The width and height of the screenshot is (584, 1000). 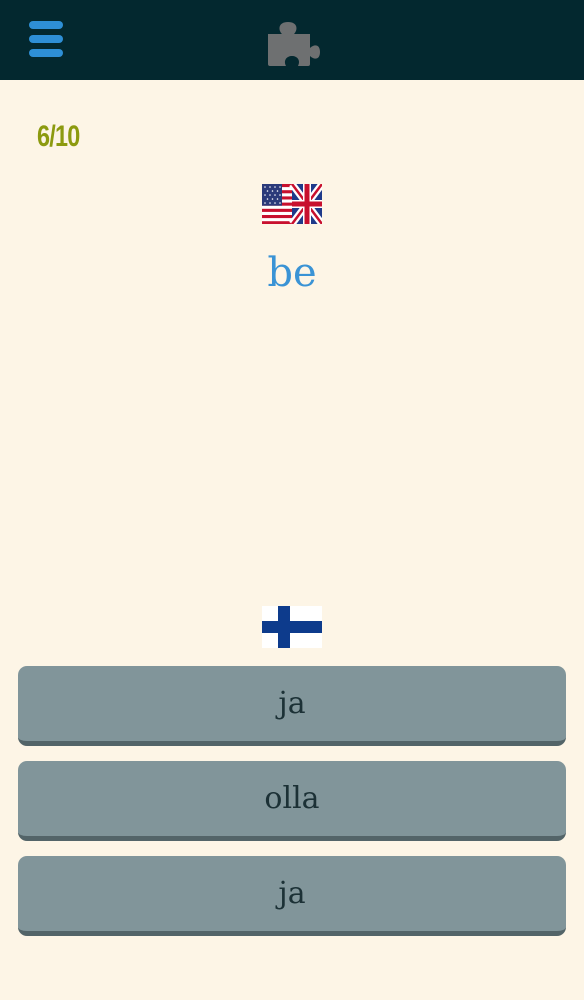 What do you see at coordinates (294, 44) in the screenshot?
I see `puzzle-piece-icon` at bounding box center [294, 44].